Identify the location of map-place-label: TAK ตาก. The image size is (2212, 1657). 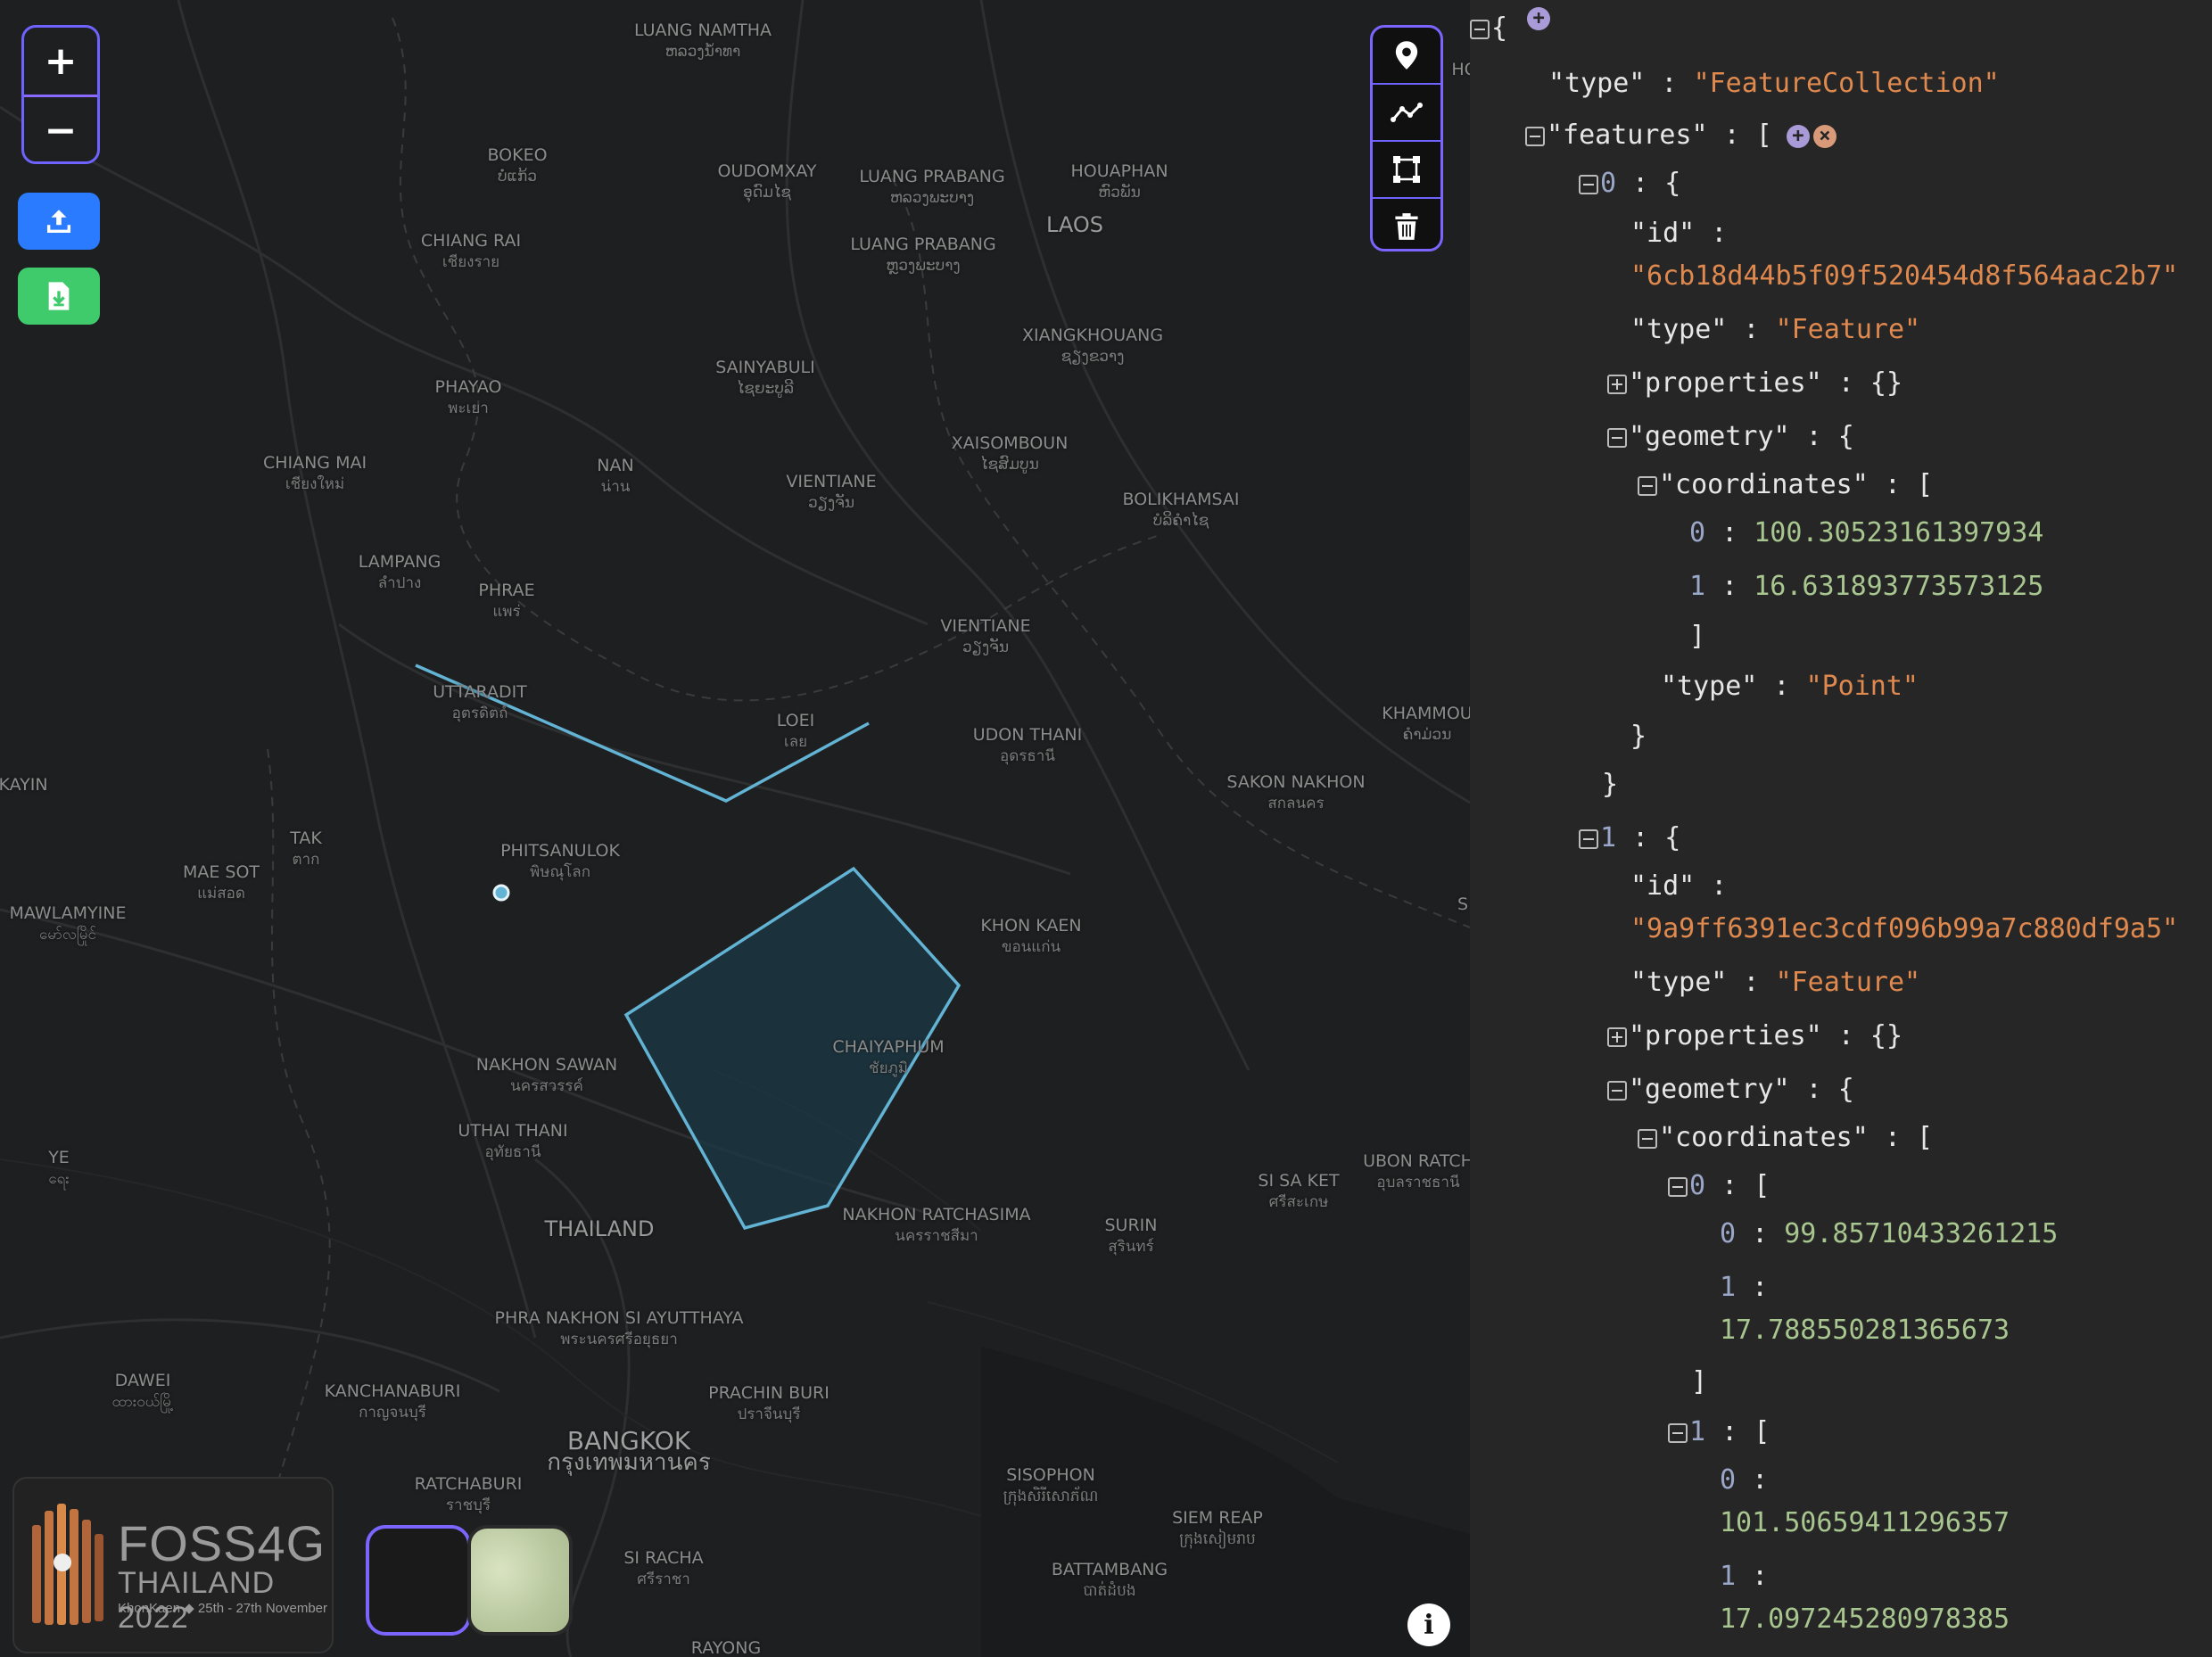
(306, 848).